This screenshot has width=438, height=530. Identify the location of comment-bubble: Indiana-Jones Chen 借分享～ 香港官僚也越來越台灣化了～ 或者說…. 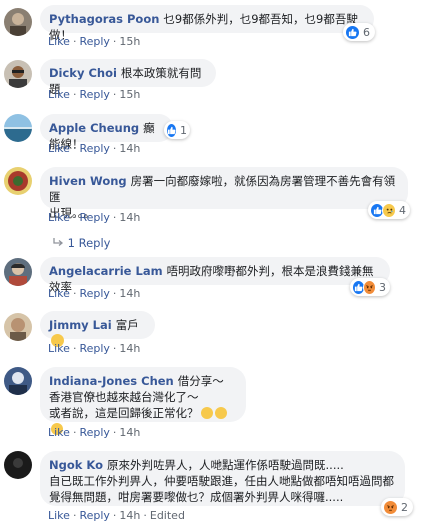
(143, 401).